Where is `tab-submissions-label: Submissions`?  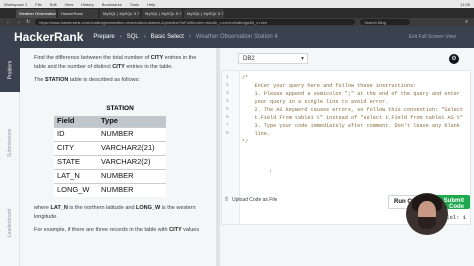
tab-submissions-label: Submissions is located at coordinates (10, 143).